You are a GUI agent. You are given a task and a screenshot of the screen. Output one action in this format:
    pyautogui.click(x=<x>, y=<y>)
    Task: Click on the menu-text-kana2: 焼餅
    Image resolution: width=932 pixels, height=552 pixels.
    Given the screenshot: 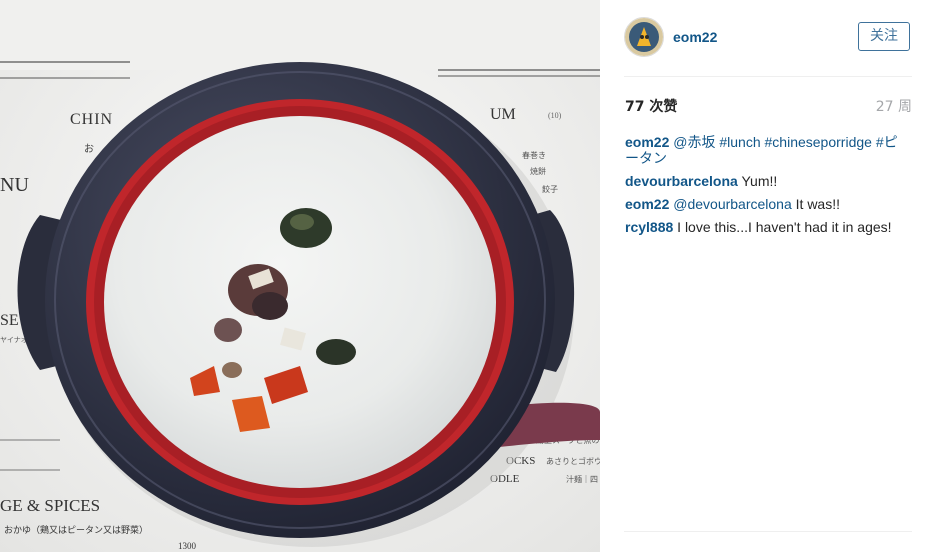 What is the action you would take?
    pyautogui.click(x=538, y=171)
    